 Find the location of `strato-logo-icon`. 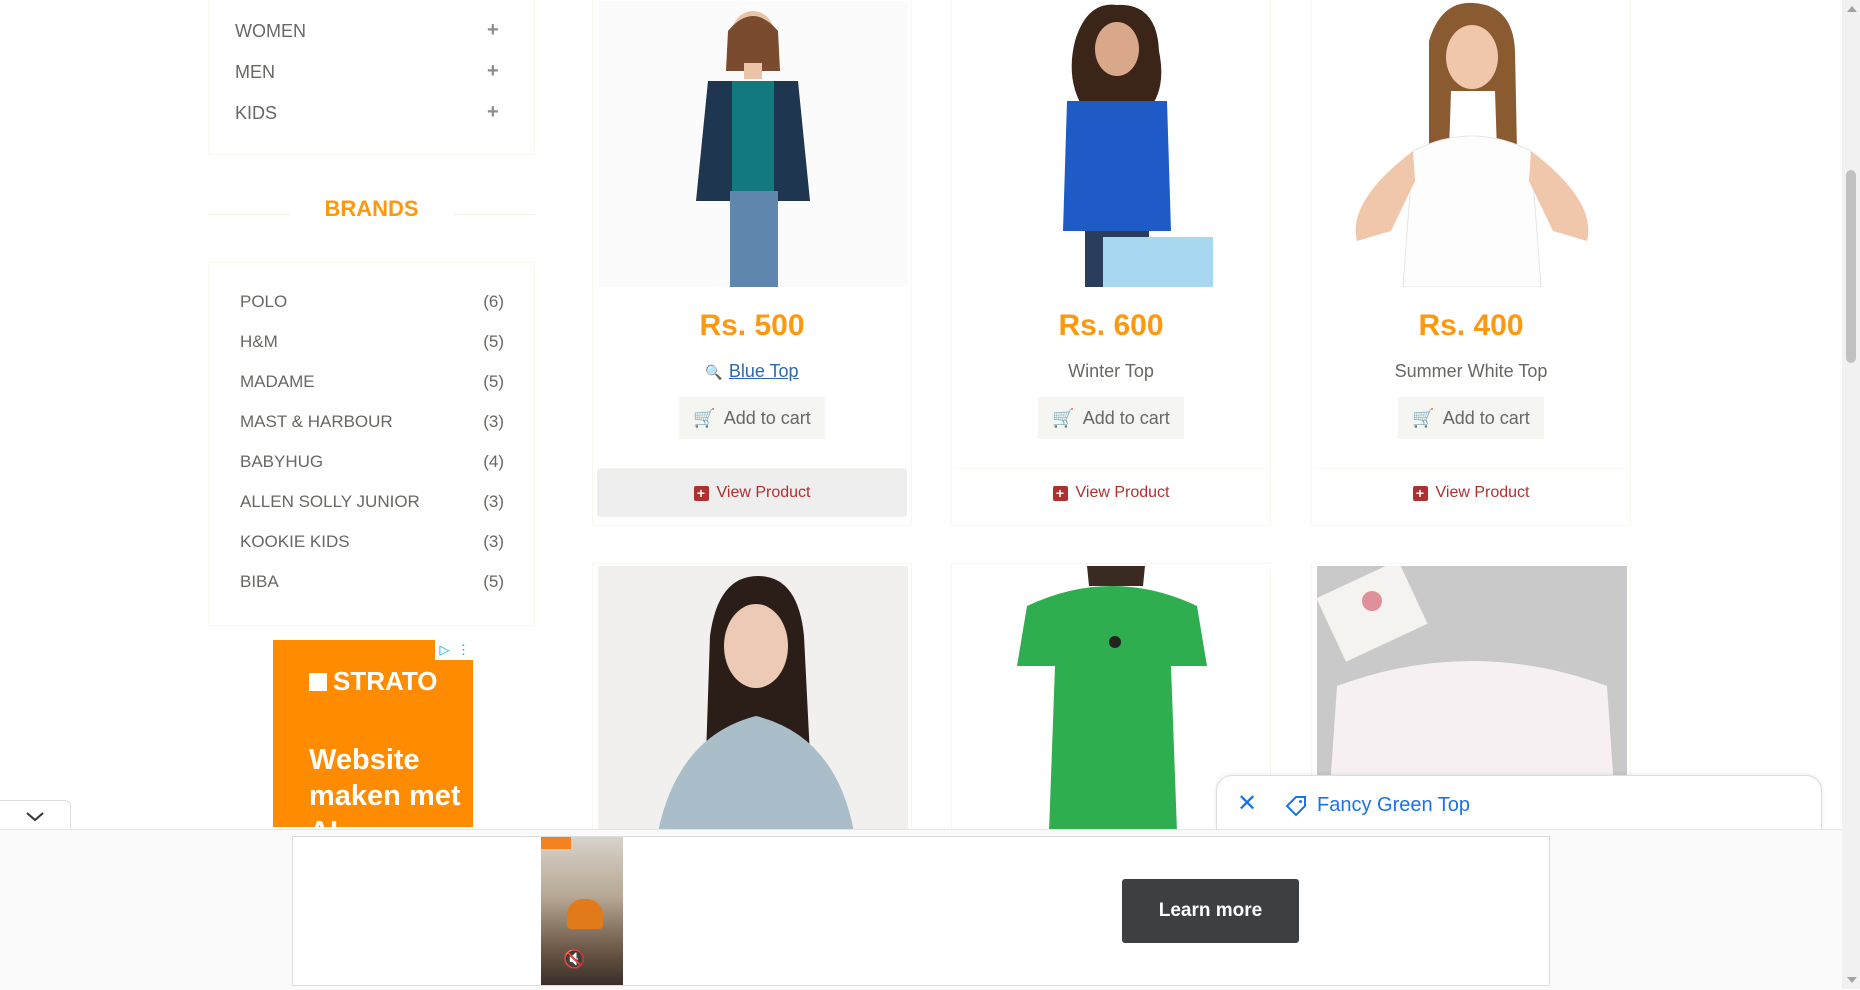

strato-logo-icon is located at coordinates (318, 682).